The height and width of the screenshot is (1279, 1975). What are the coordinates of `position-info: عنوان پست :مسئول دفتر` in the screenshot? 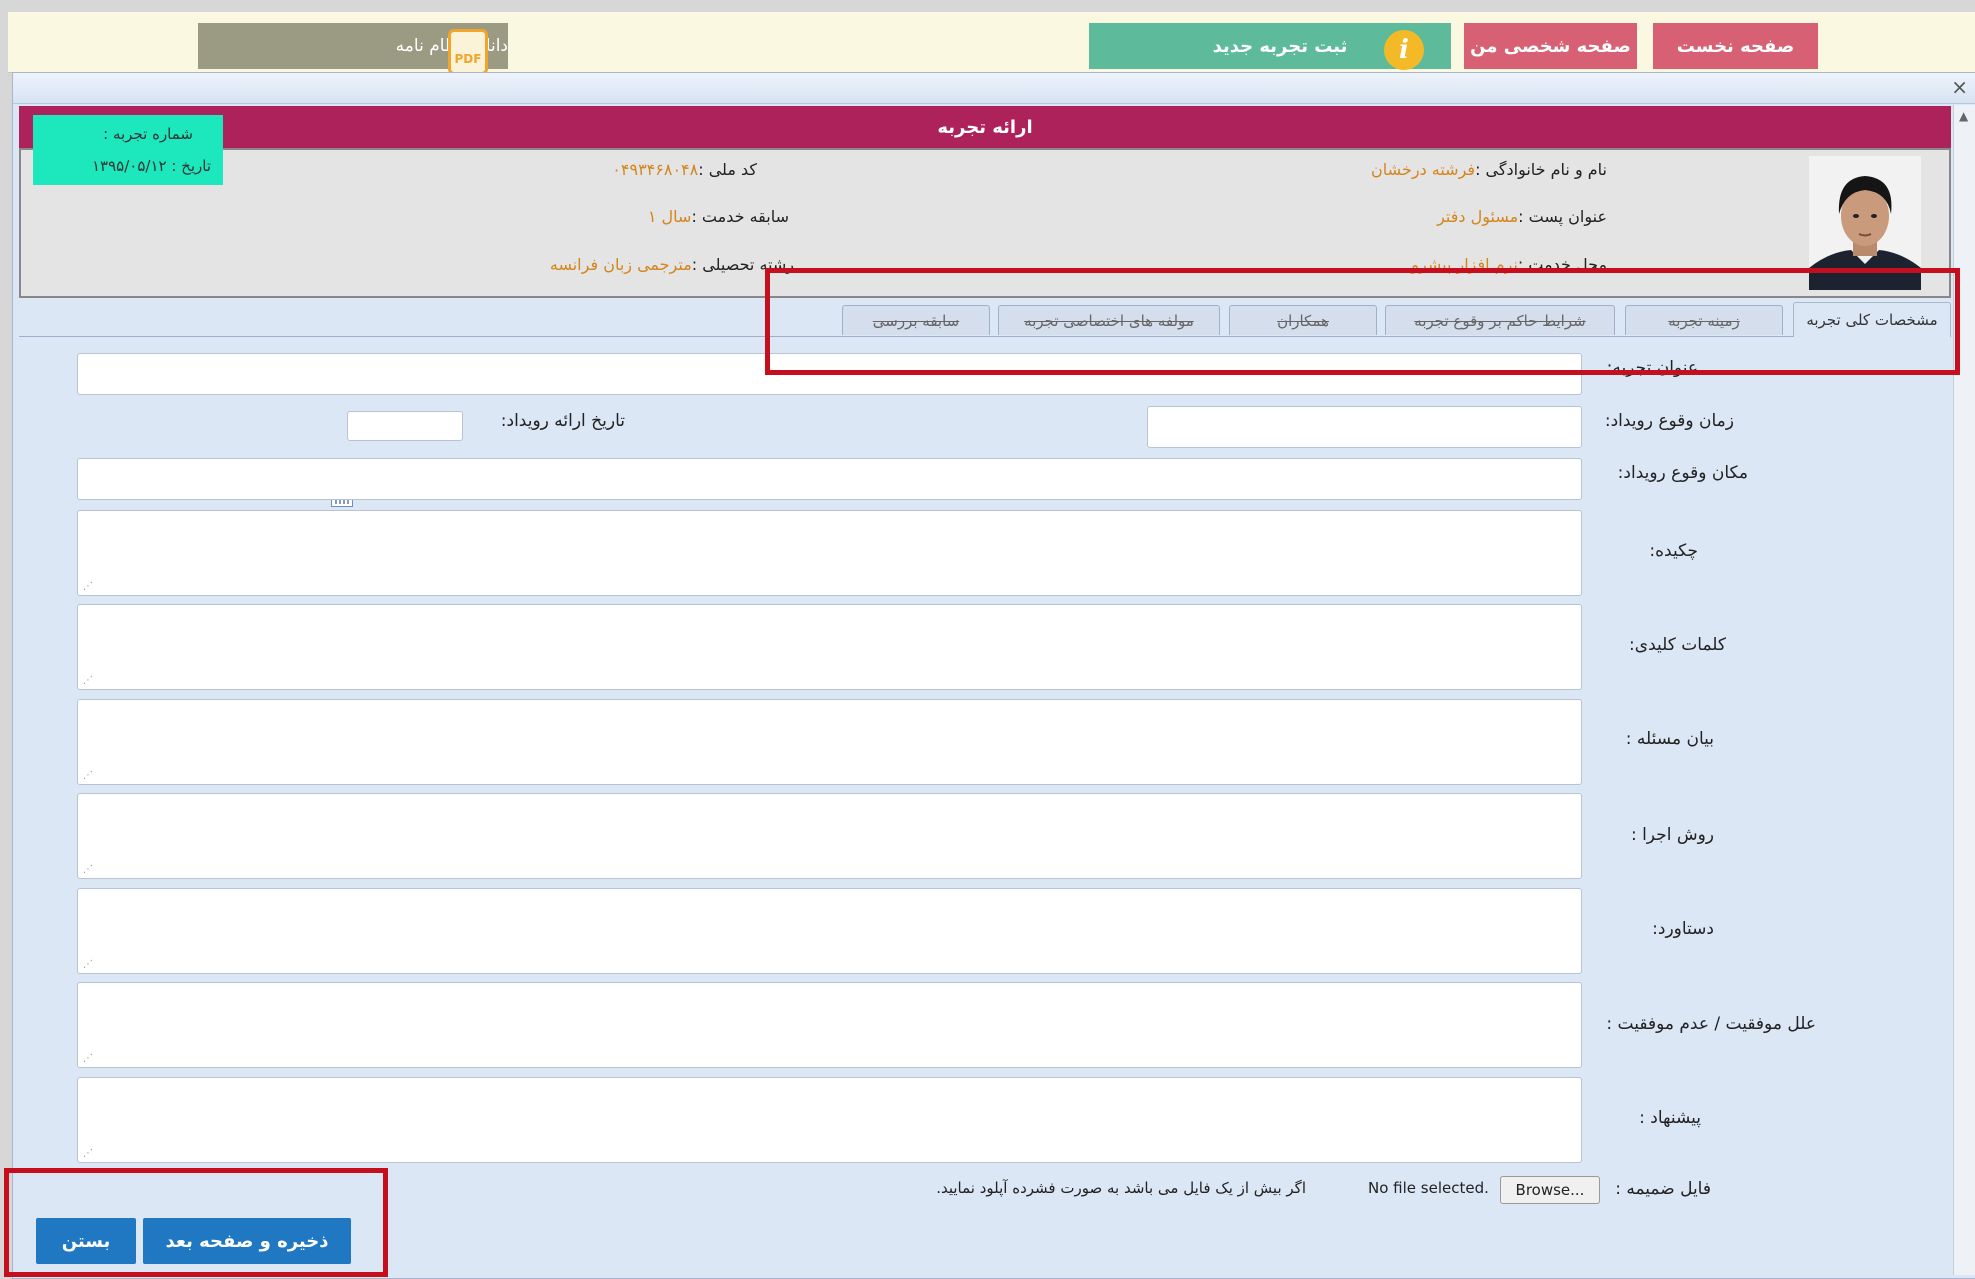 It's located at (1522, 216).